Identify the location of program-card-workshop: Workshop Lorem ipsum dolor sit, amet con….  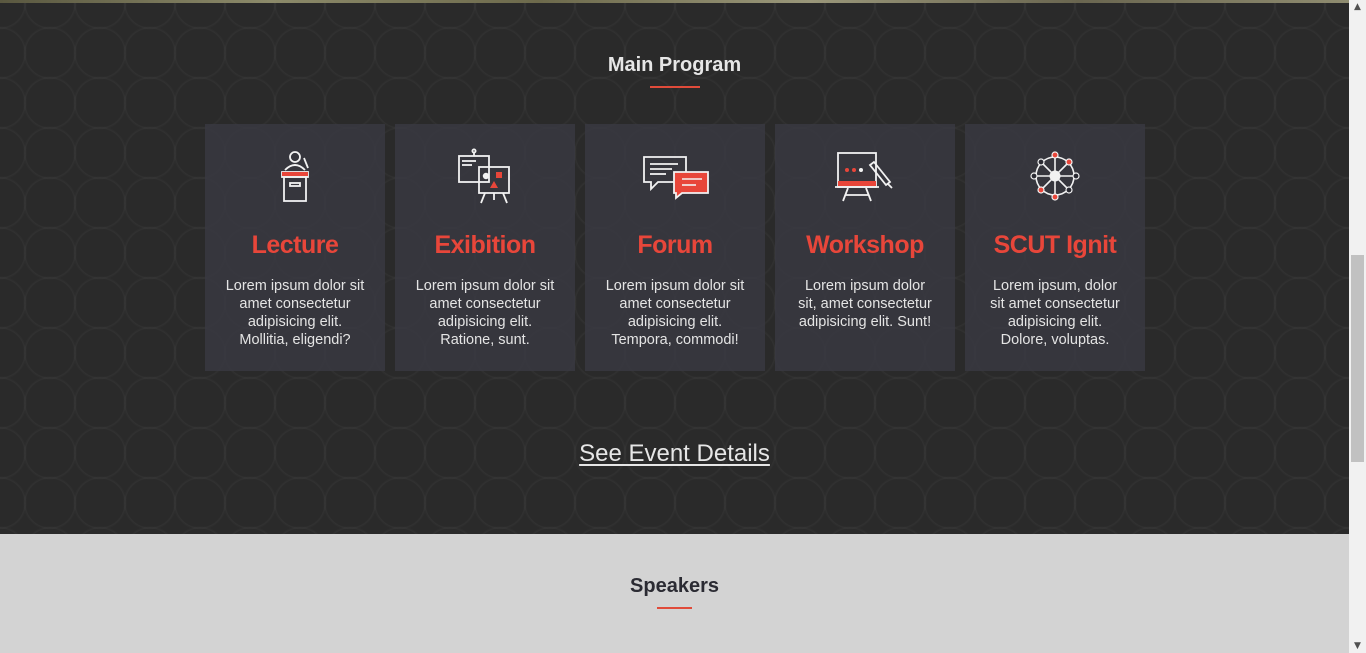
(865, 247).